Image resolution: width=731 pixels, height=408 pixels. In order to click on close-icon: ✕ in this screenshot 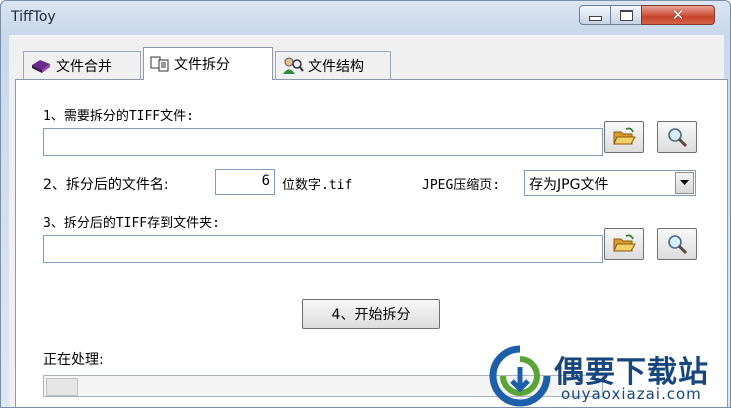, I will do `click(678, 14)`.